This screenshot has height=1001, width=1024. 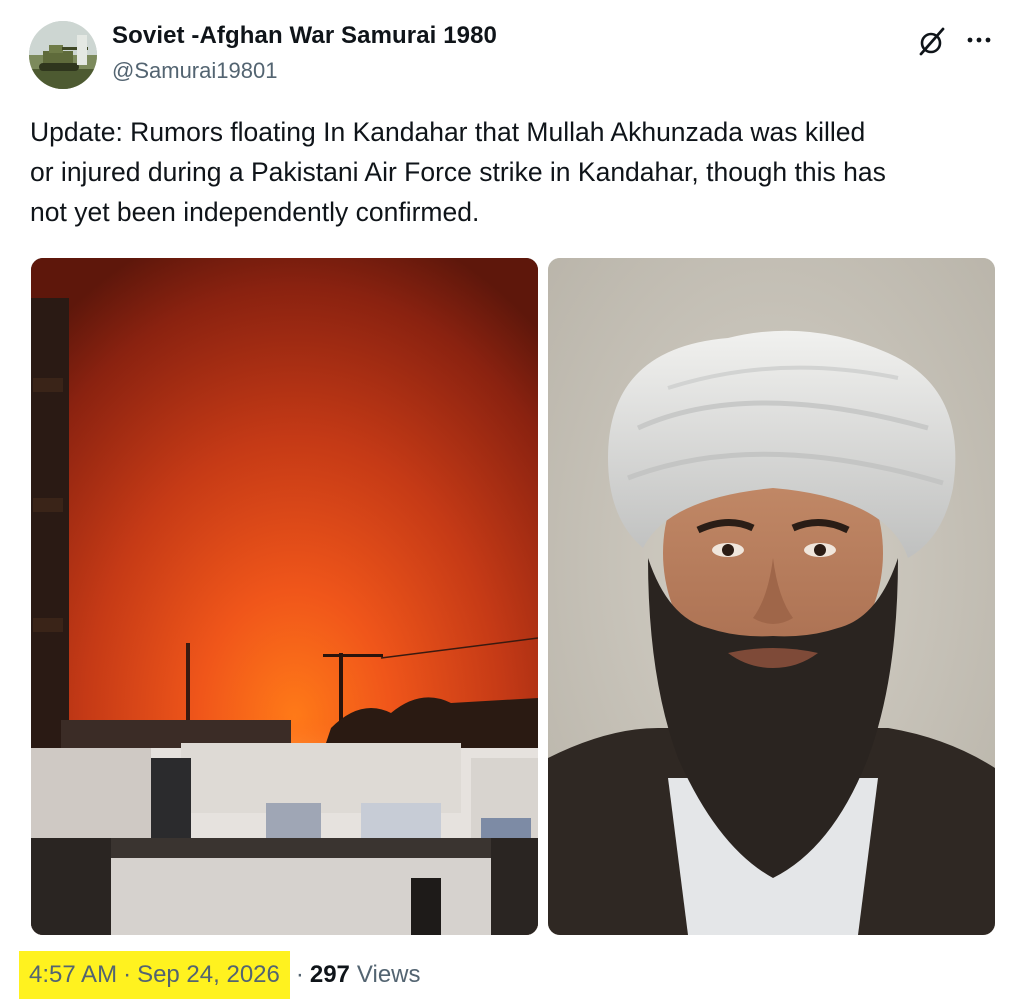 I want to click on avatar, so click(x=63, y=55).